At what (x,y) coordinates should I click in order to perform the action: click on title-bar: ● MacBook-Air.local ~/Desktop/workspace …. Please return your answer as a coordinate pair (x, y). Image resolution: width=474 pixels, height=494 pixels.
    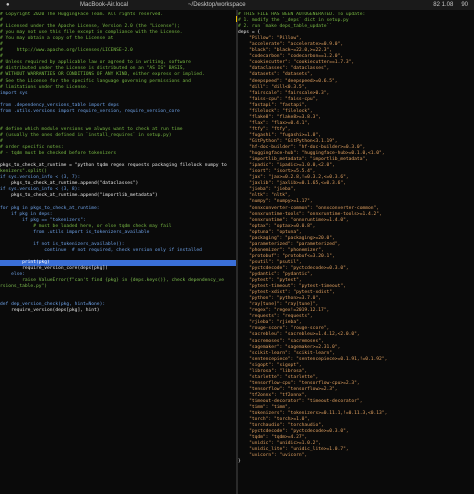
    Looking at the image, I should click on (237, 5).